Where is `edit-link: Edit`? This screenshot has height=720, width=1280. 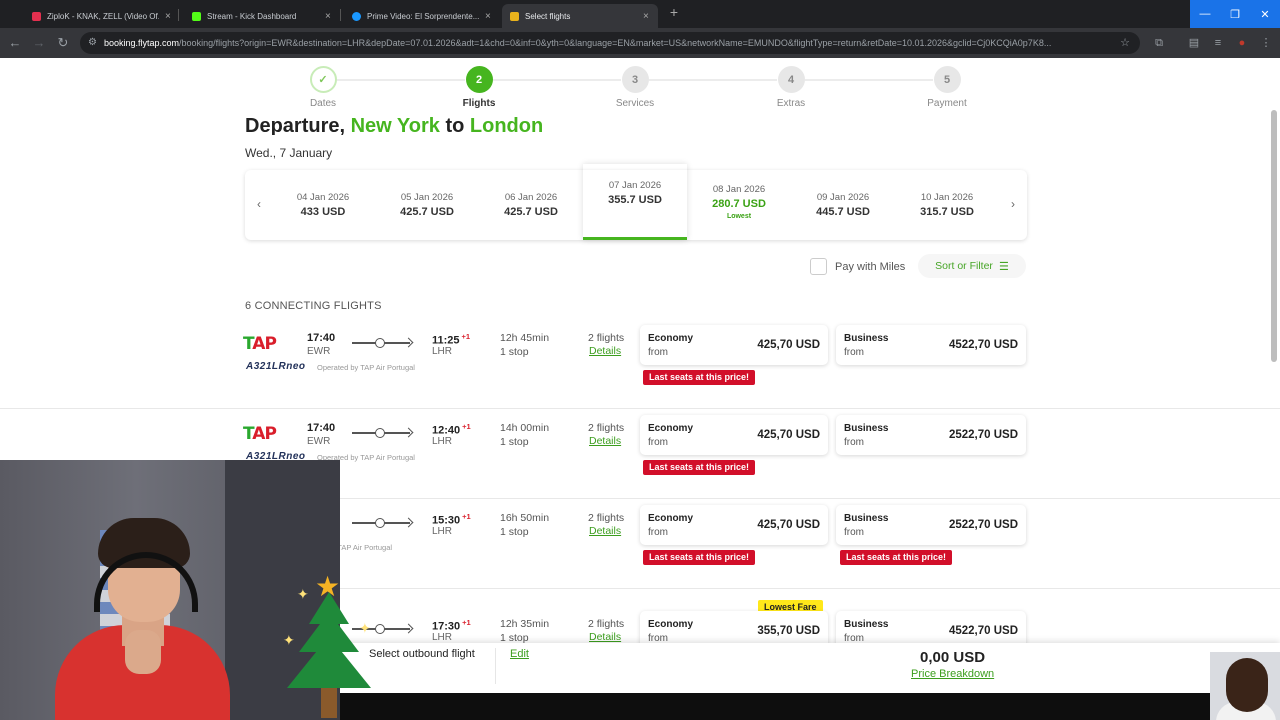
edit-link: Edit is located at coordinates (519, 654).